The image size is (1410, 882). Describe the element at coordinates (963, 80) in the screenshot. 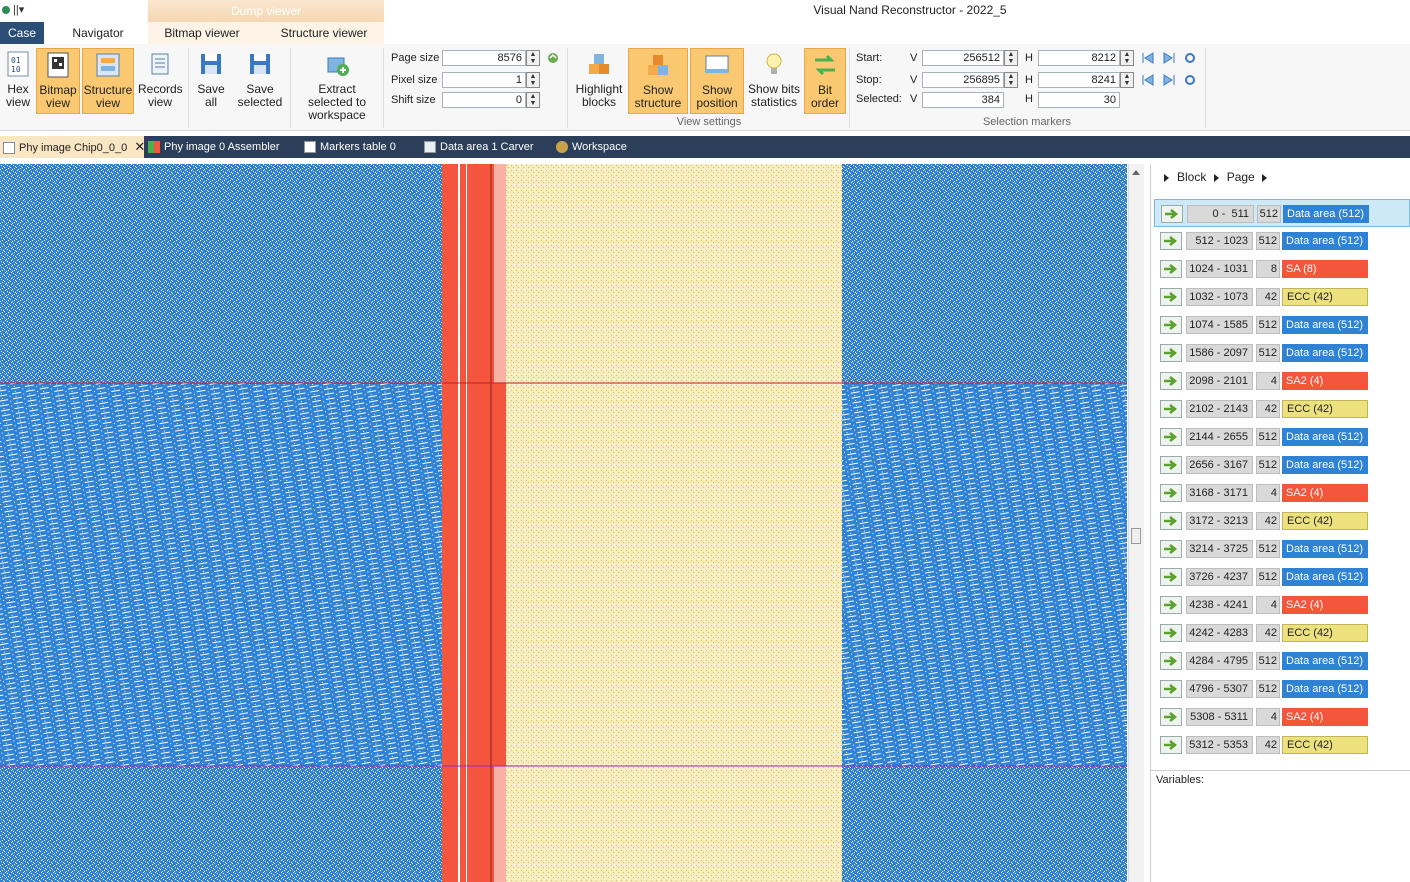

I see `stop-v-input: 256895` at that location.